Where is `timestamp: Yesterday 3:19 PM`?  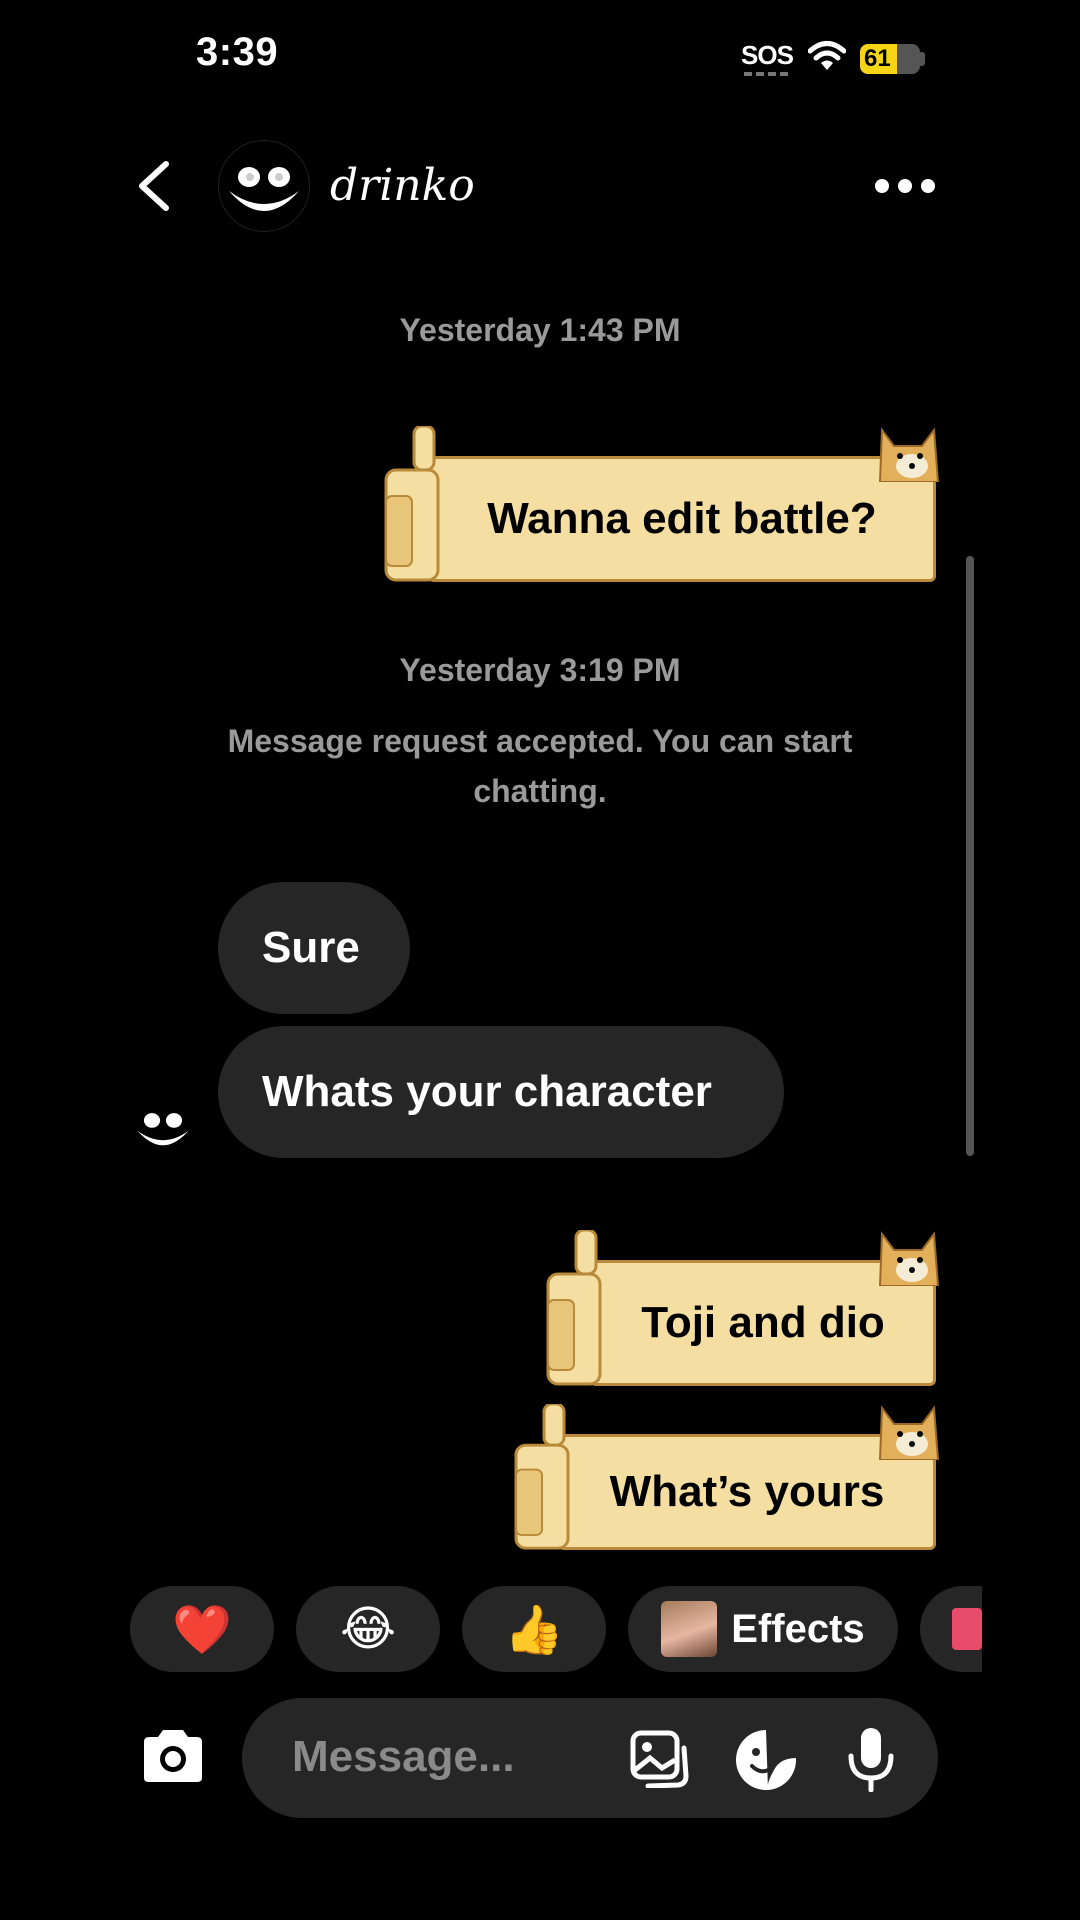
timestamp: Yesterday 3:19 PM is located at coordinates (540, 670).